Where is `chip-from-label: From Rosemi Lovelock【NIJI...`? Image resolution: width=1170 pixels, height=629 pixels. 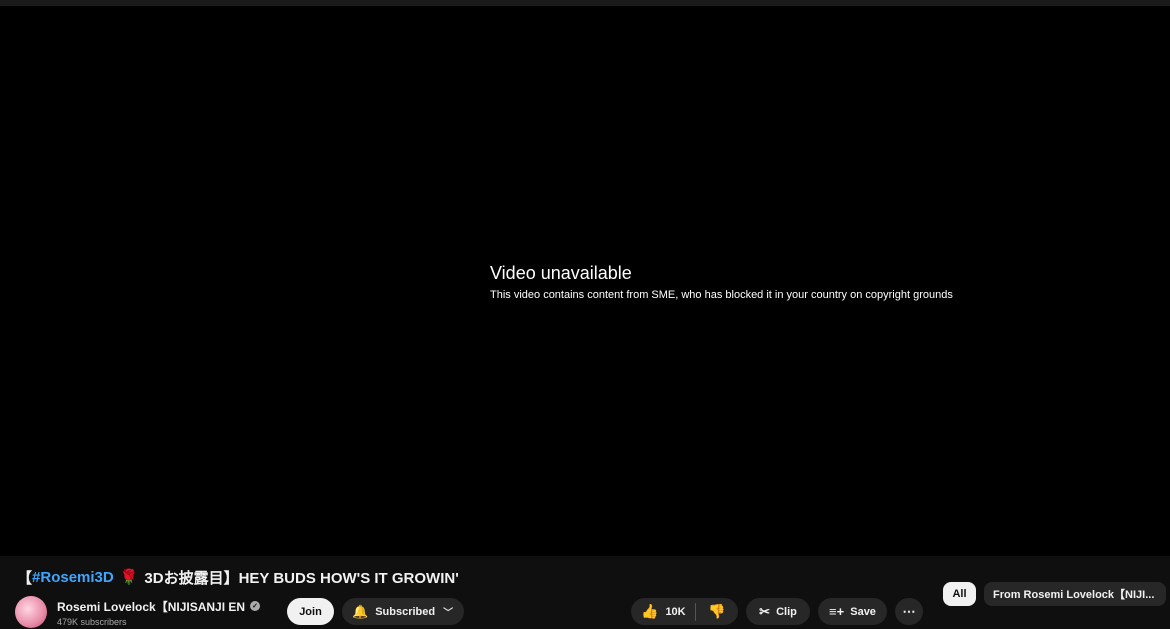 chip-from-label: From Rosemi Lovelock【NIJI... is located at coordinates (1074, 595).